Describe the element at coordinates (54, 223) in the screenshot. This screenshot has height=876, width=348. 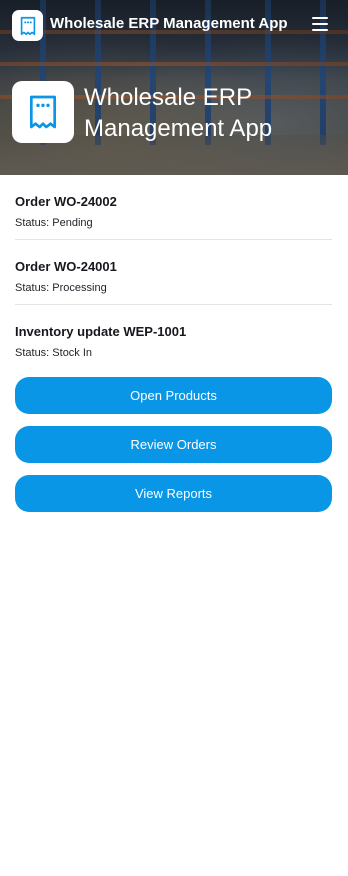
I see `item-status: Status: Pending` at that location.